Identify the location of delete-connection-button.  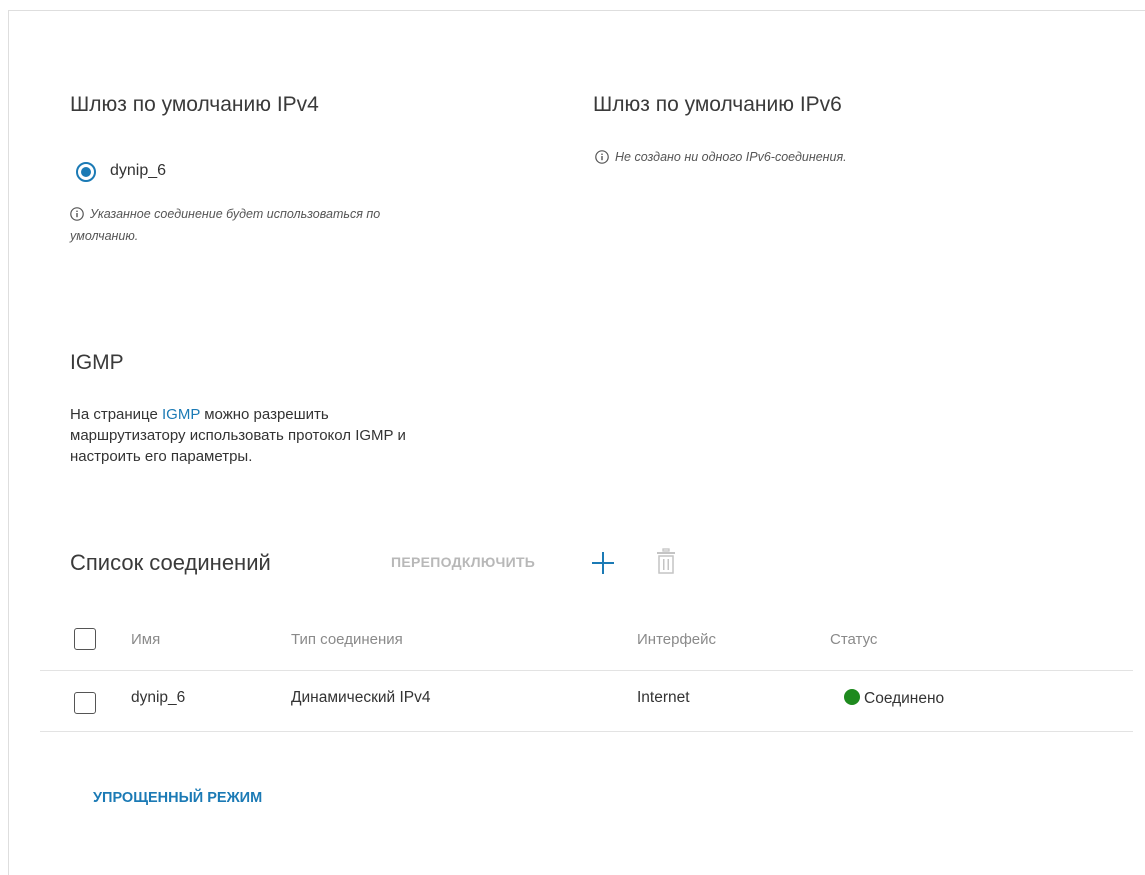
(666, 562).